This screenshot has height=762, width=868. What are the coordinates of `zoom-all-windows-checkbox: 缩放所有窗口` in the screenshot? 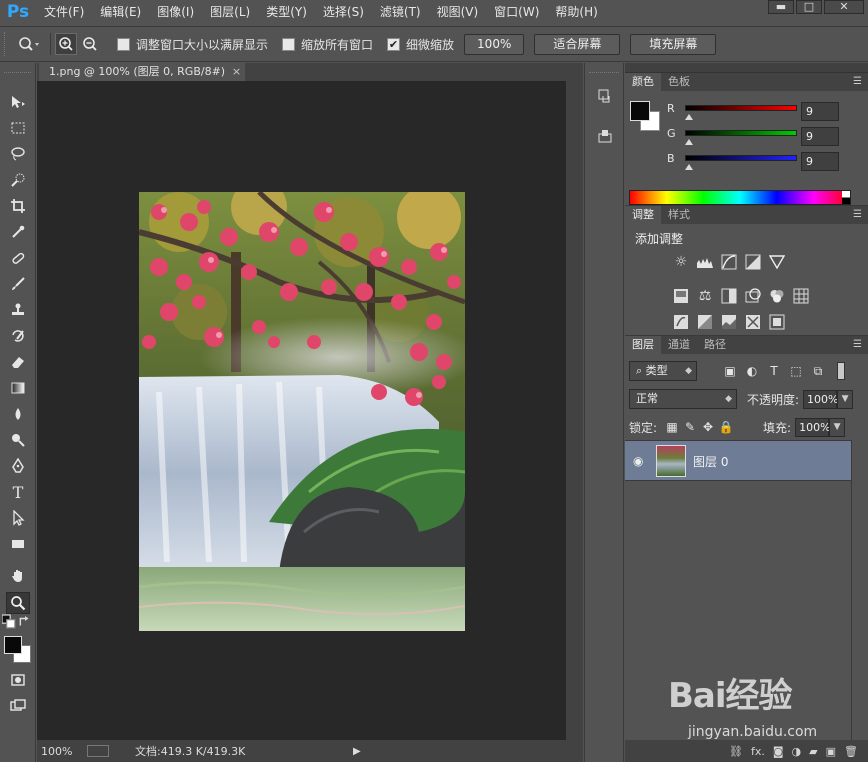 It's located at (327, 44).